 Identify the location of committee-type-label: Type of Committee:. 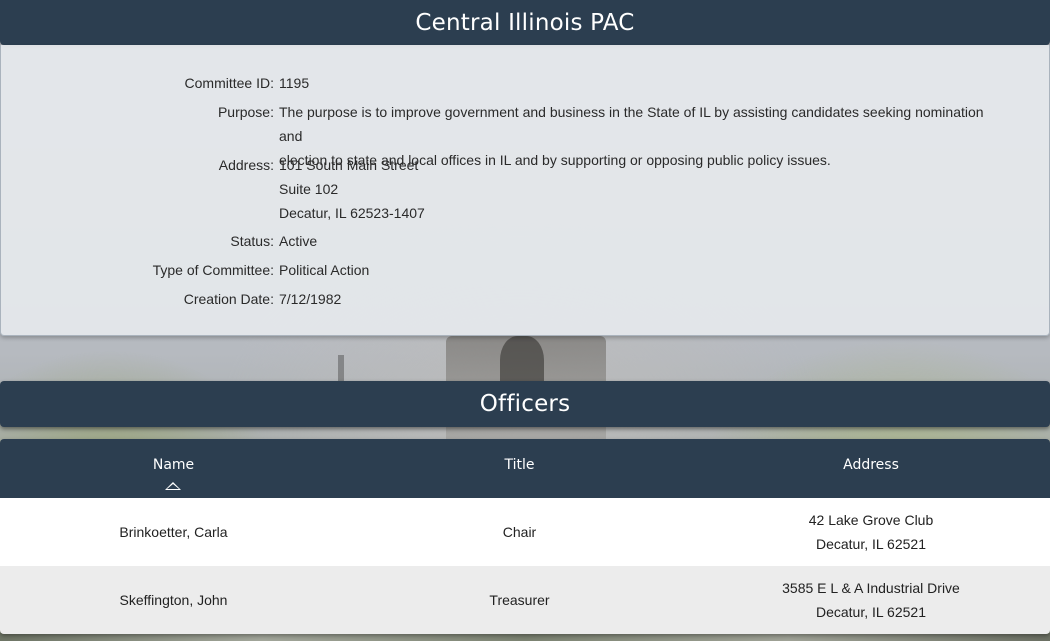
(213, 270).